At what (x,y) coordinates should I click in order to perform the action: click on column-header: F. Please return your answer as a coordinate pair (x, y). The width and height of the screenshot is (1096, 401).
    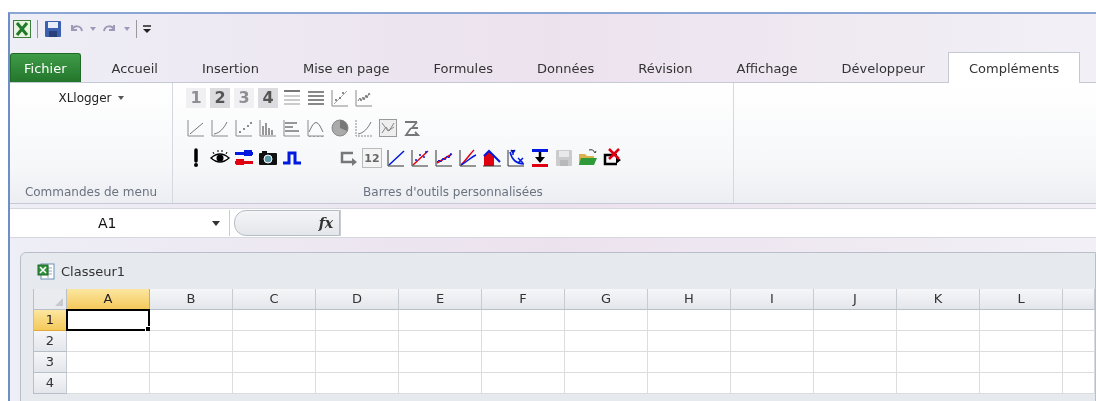
    Looking at the image, I should click on (523, 299).